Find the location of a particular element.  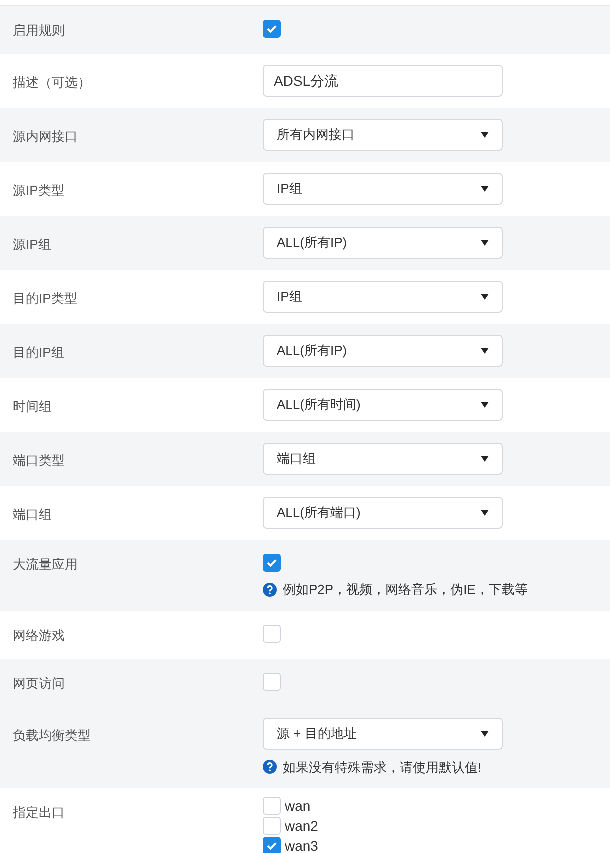

option-label: wan2 is located at coordinates (301, 826).